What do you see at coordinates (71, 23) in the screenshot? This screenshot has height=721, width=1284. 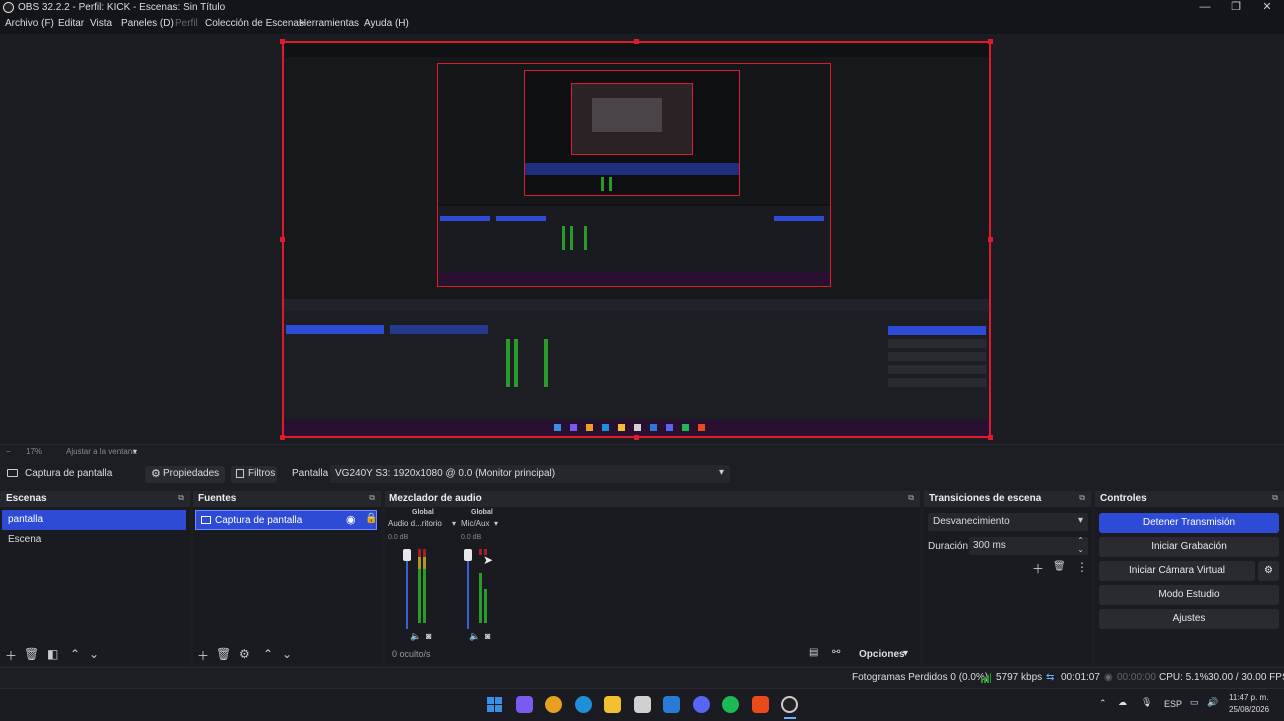 I see `menu-editar: Editar` at bounding box center [71, 23].